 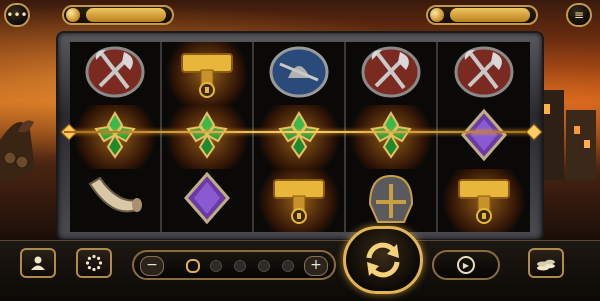 I want to click on hamburger-icon: ≡, so click(x=579, y=15).